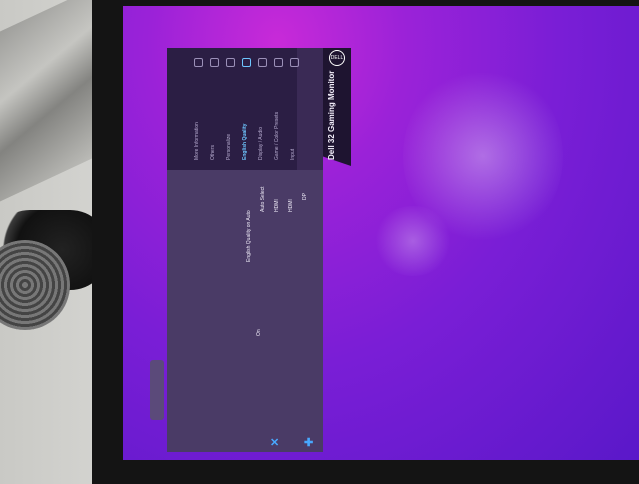 The image size is (639, 484). I want to click on add-button: ✚, so click(308, 442).